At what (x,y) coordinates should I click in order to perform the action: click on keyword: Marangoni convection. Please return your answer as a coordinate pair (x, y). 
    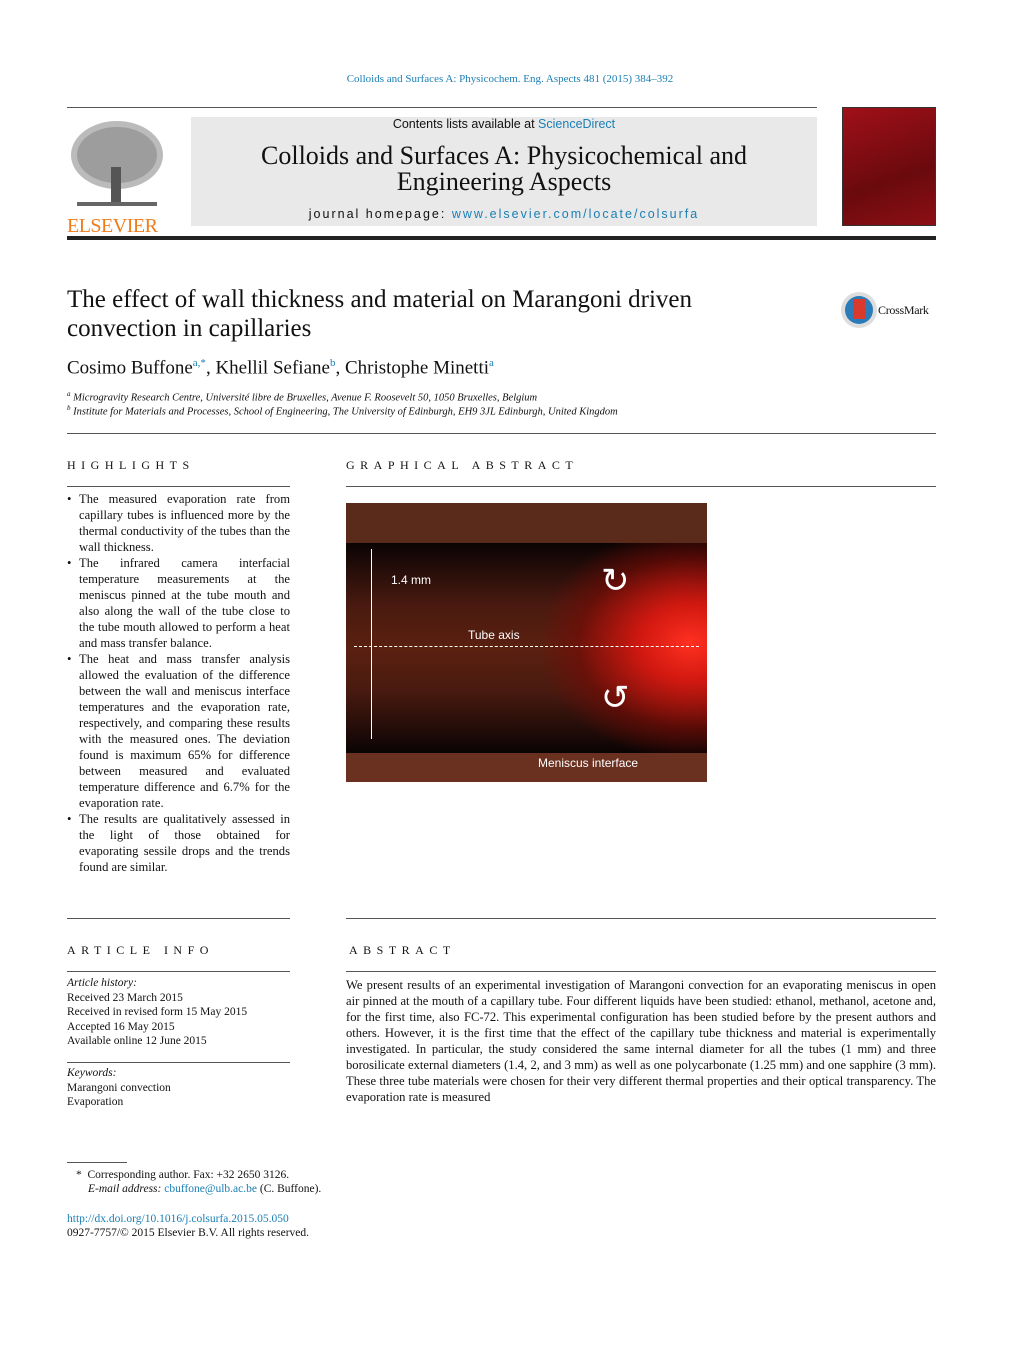
    Looking at the image, I should click on (119, 1087).